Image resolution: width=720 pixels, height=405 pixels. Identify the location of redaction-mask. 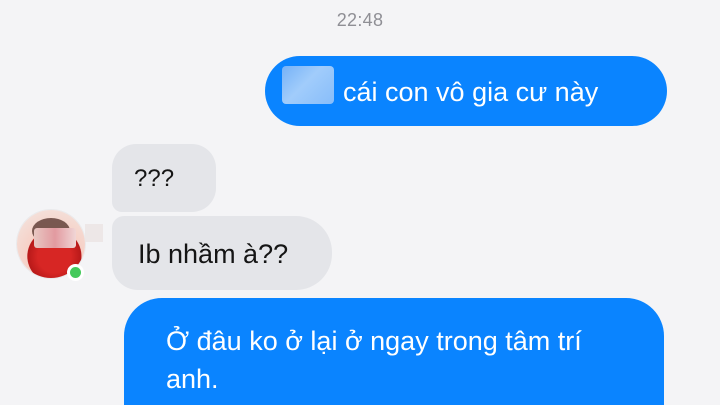
(308, 85).